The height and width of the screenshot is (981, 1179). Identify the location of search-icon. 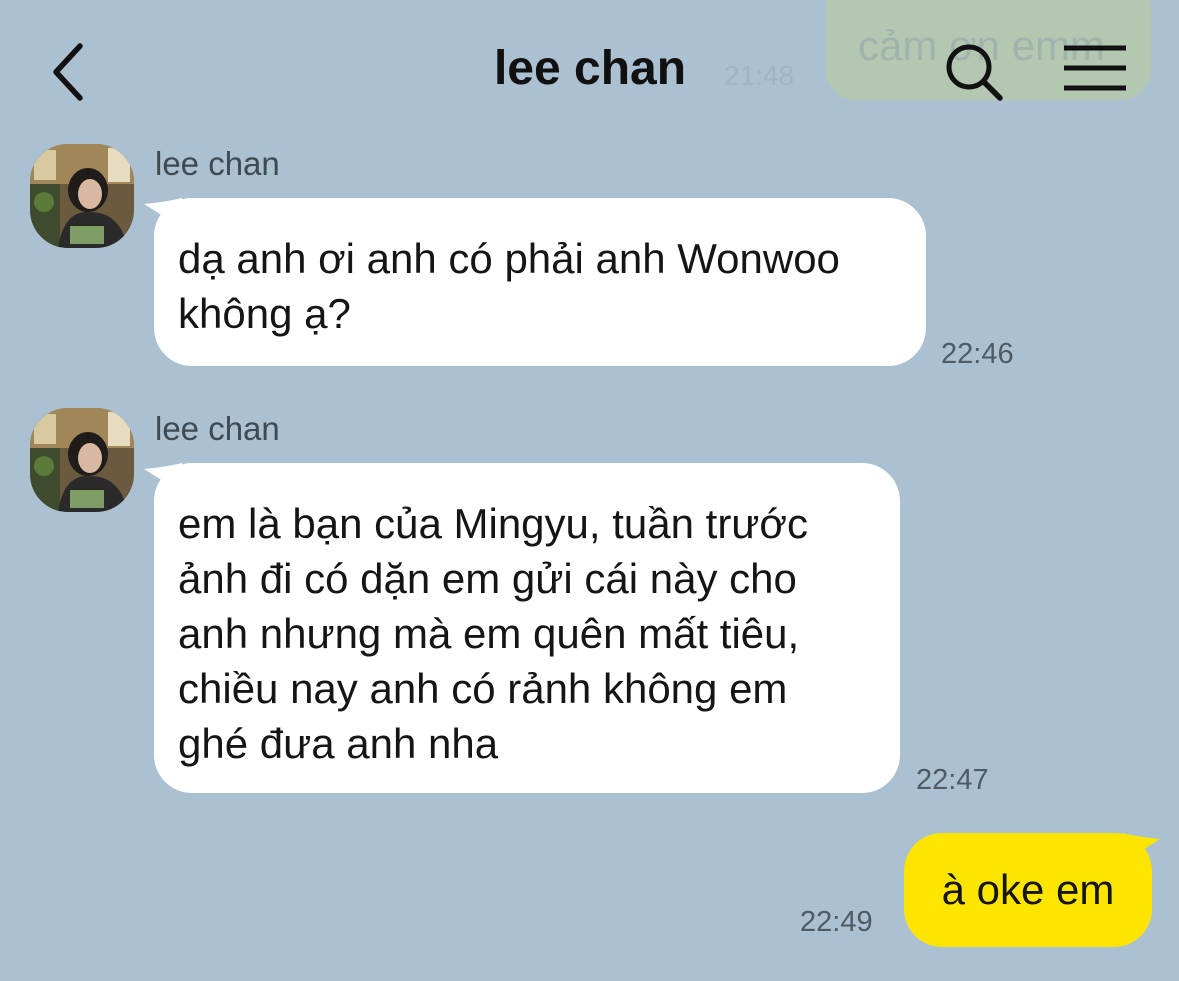
(974, 72).